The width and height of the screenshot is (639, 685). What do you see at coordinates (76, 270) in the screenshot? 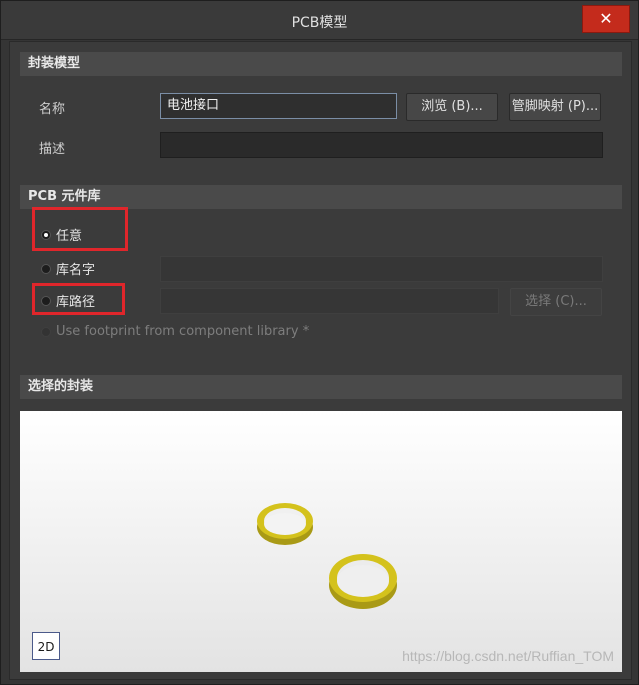
I see `radio-library-name-label: 库名字` at bounding box center [76, 270].